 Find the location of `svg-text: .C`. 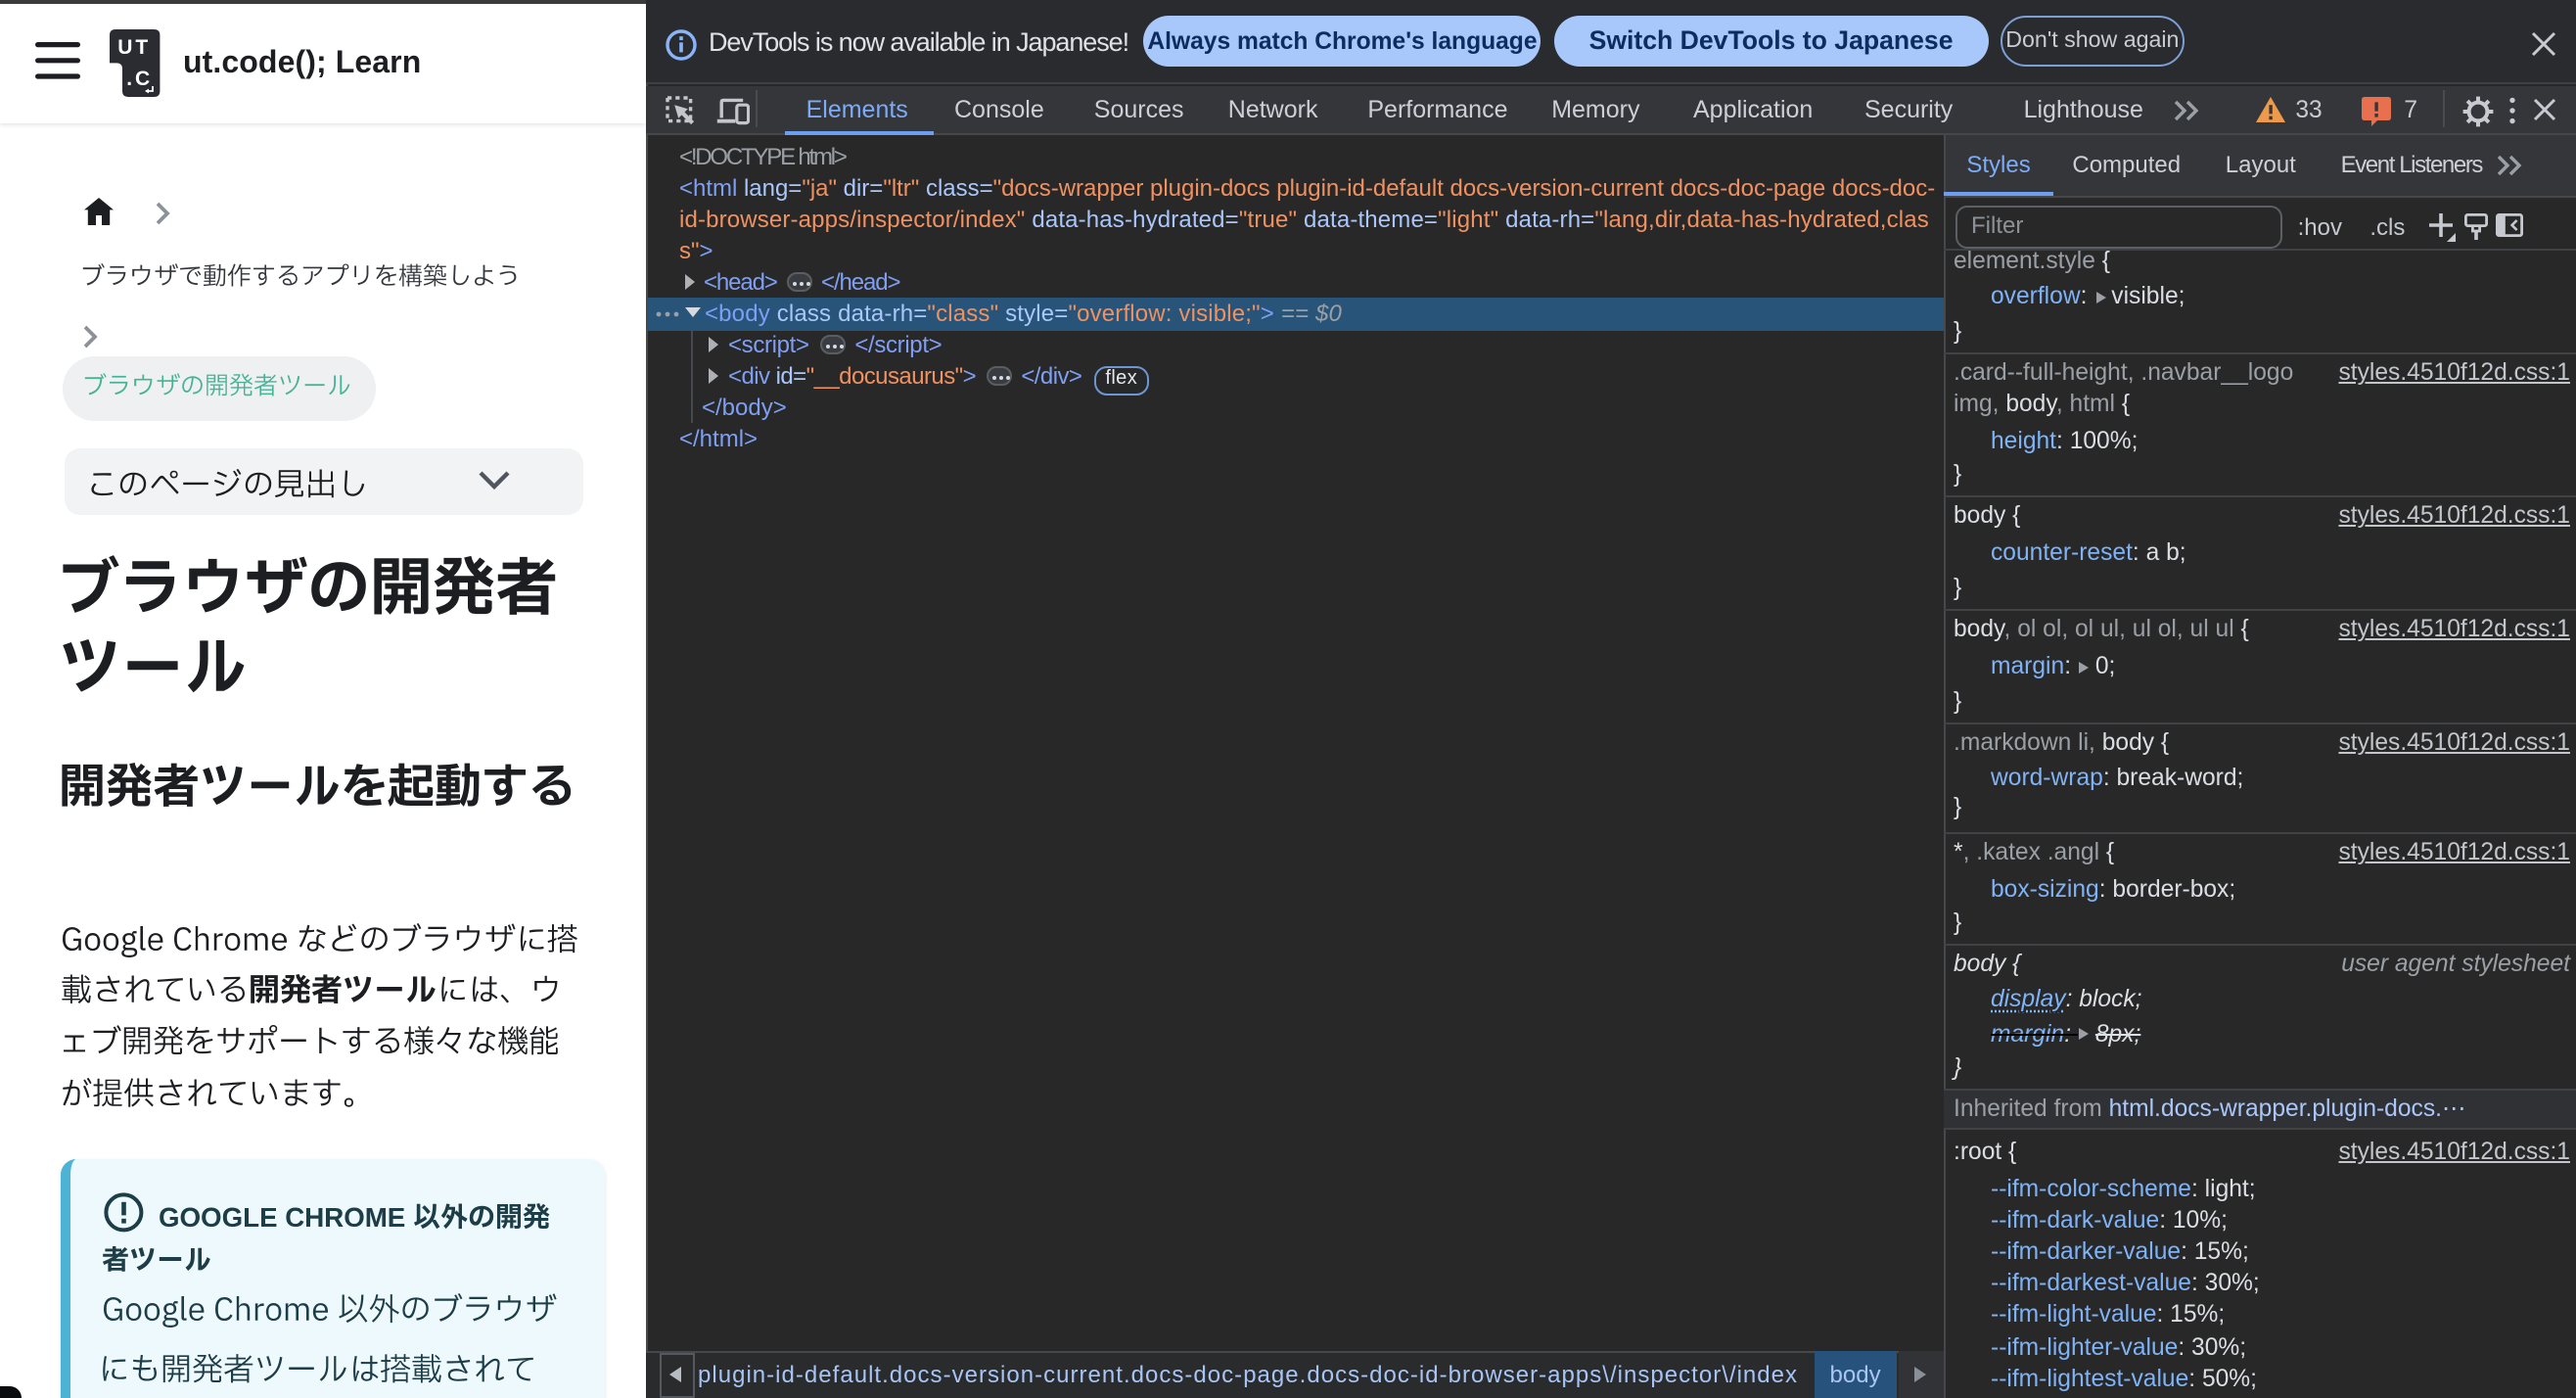

svg-text: .C is located at coordinates (140, 79).